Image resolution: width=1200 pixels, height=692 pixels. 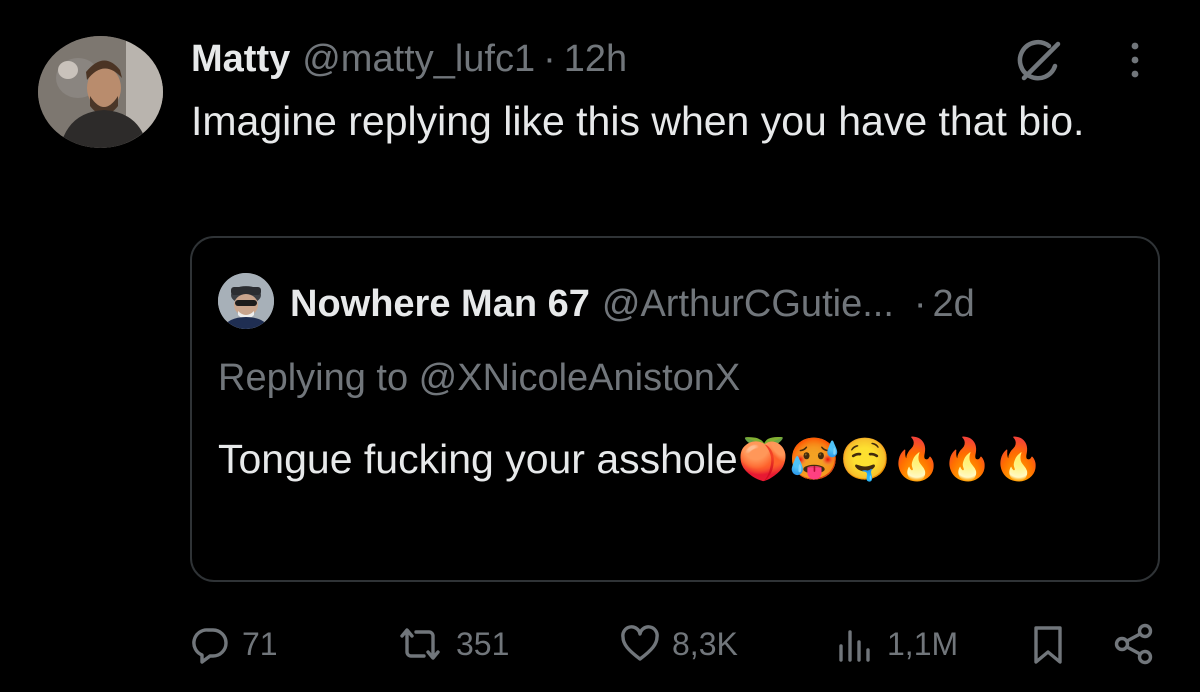 I want to click on share-button, so click(x=1134, y=644).